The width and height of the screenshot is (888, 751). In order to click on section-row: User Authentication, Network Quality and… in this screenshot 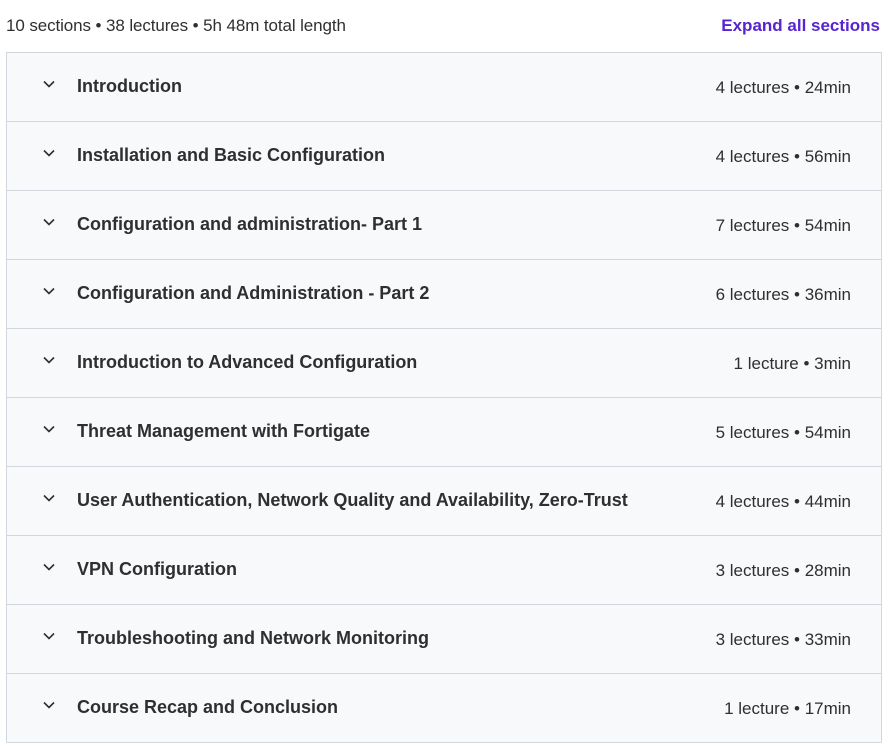, I will do `click(444, 501)`.